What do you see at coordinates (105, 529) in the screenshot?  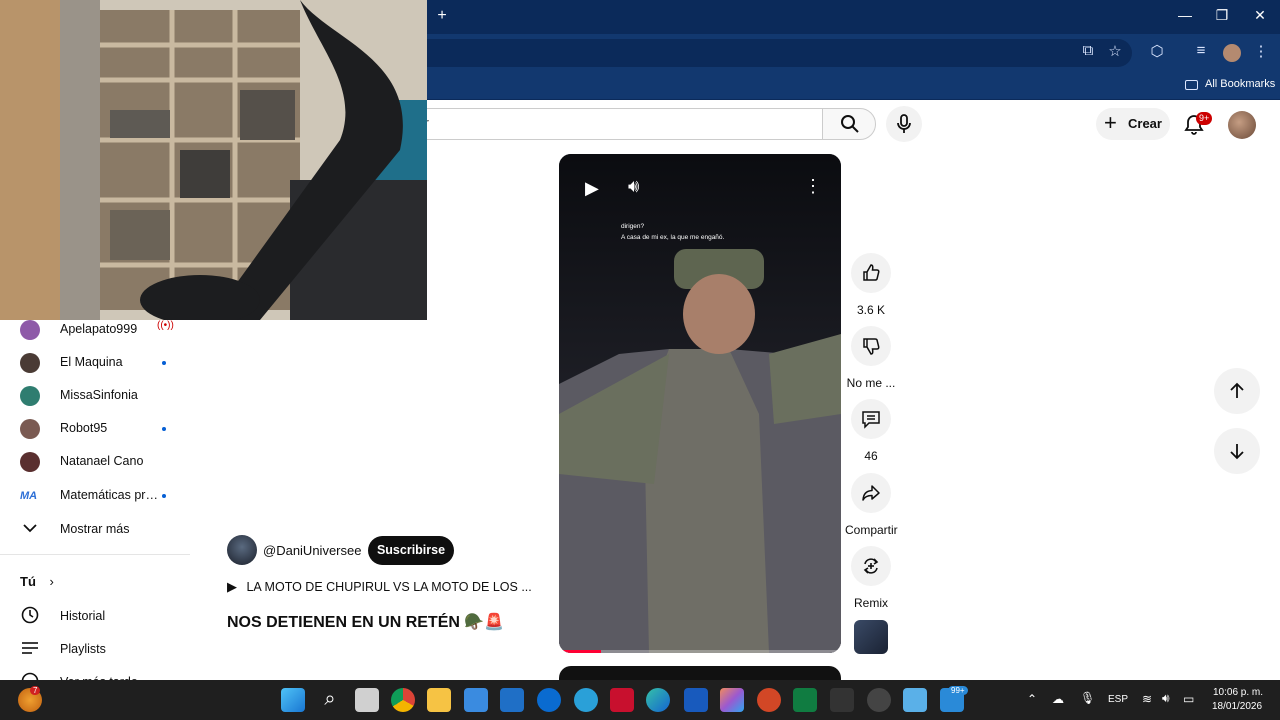 I see `show-more-button: Mostrar más` at bounding box center [105, 529].